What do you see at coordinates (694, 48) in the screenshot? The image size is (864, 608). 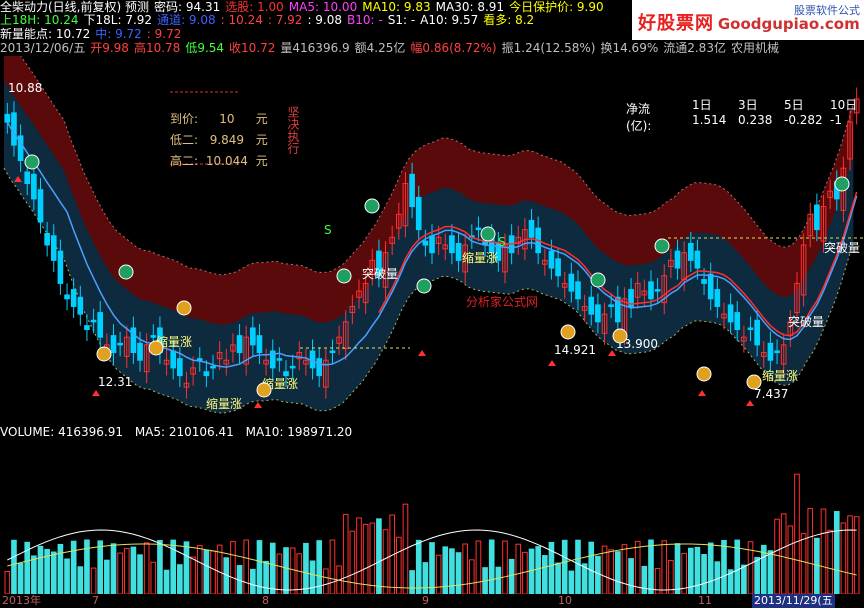 I see `header-row4-item-10: 流通2.83亿` at bounding box center [694, 48].